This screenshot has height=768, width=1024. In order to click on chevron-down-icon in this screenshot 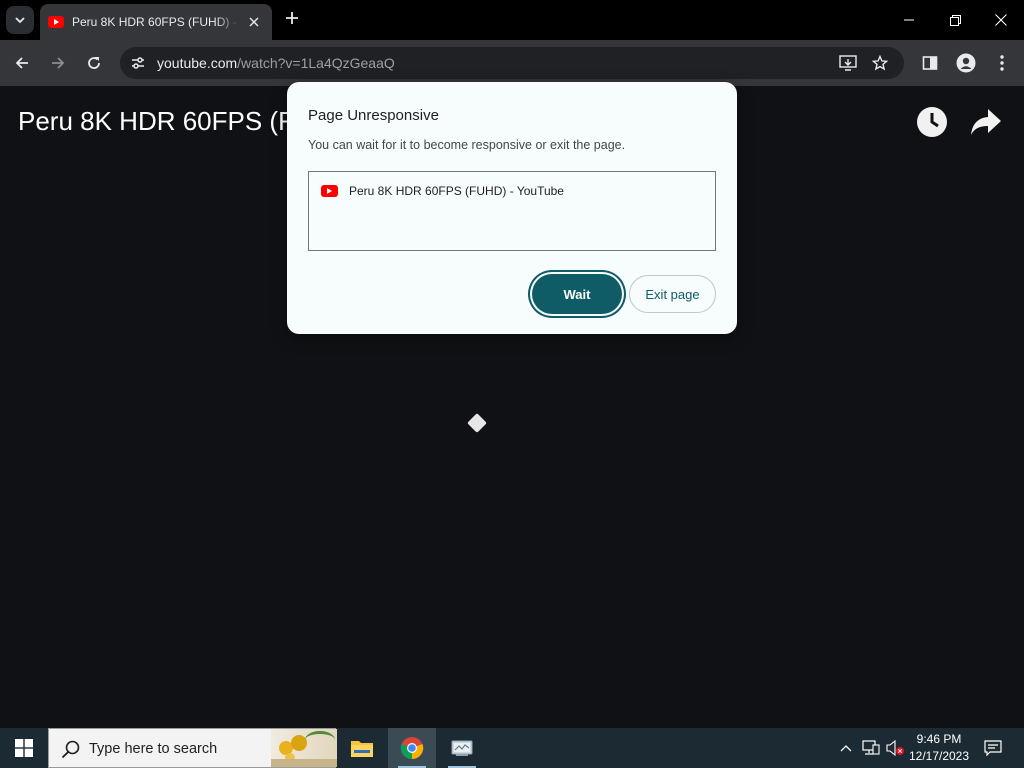, I will do `click(20, 20)`.